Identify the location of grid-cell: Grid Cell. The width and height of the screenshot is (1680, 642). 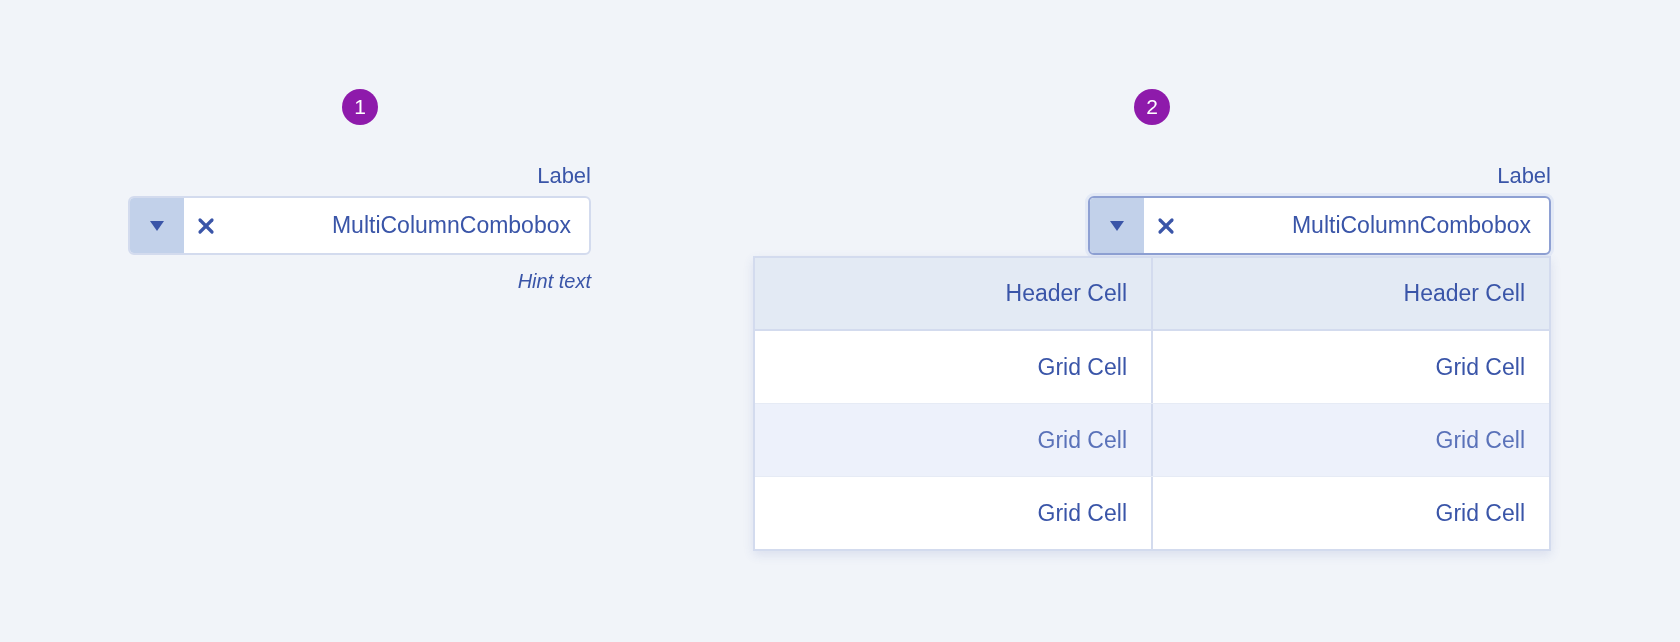
(1350, 513).